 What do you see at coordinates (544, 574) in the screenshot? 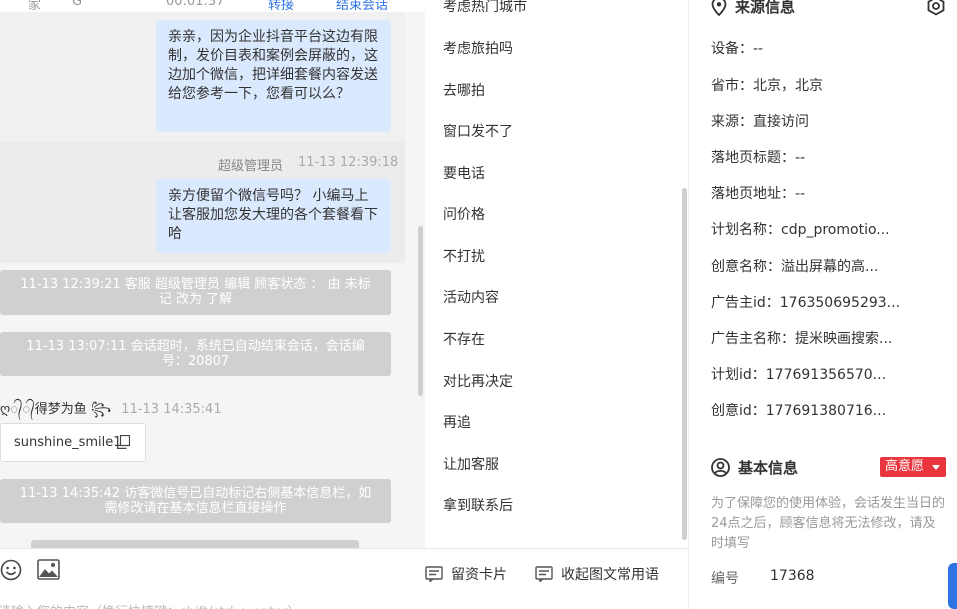
I see `message-icon` at bounding box center [544, 574].